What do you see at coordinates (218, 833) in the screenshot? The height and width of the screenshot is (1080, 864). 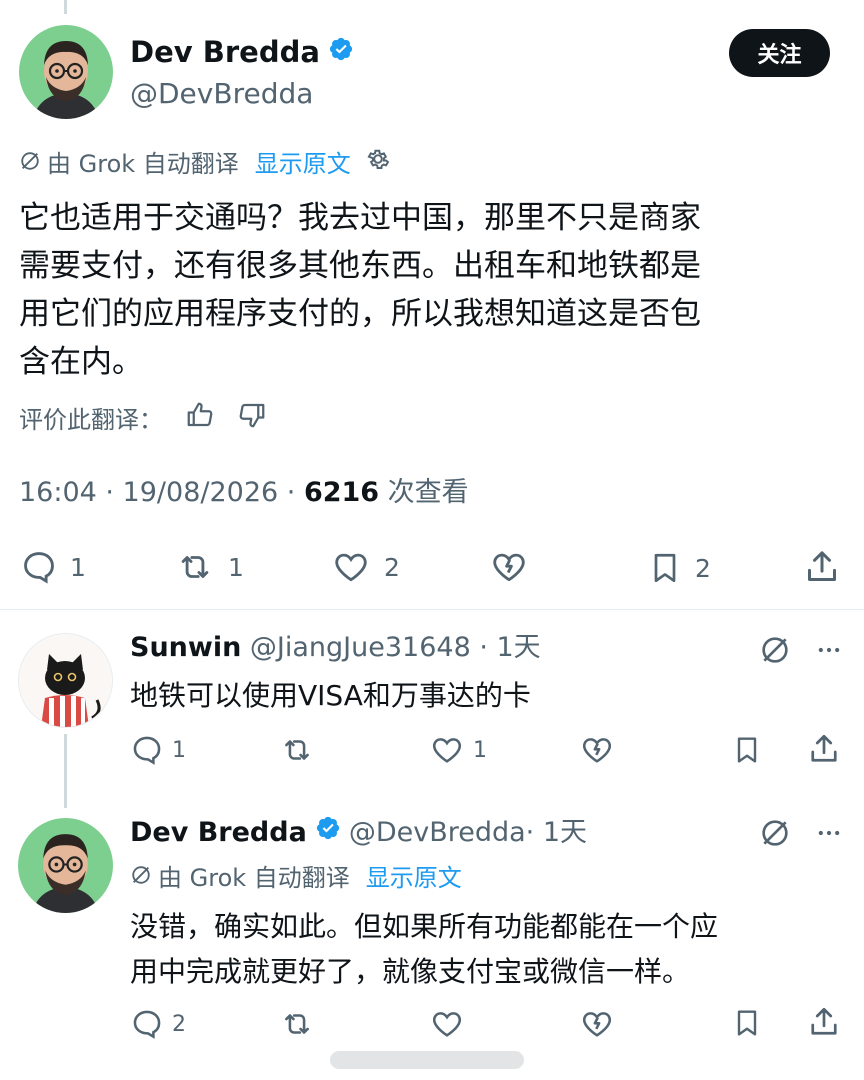 I see `reply2-display-name: Dev Bredda` at bounding box center [218, 833].